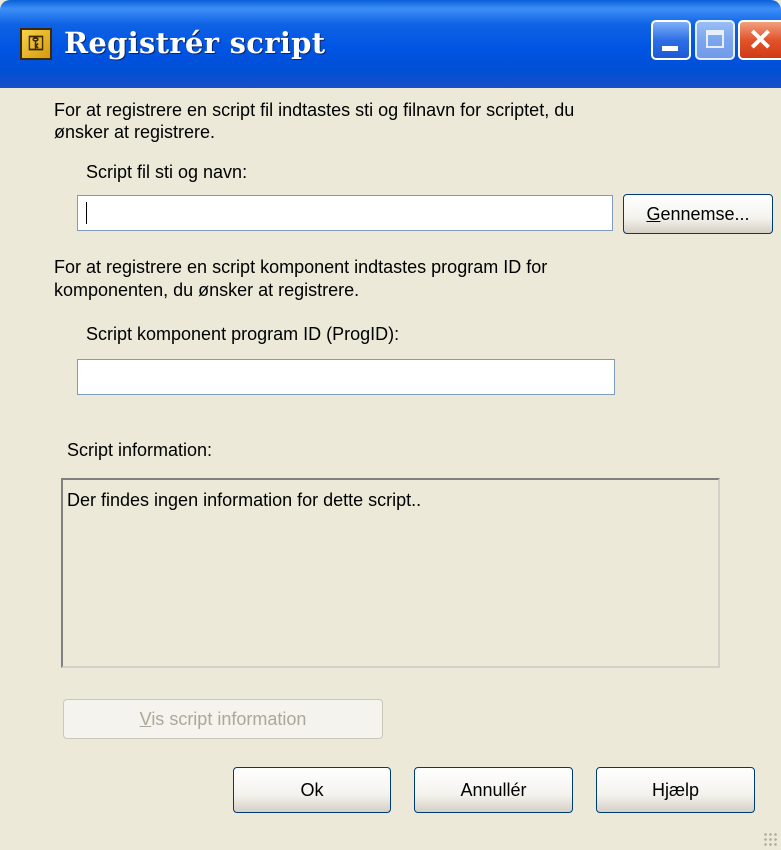 The height and width of the screenshot is (850, 781). I want to click on help-label: Hjælp, so click(675, 790).